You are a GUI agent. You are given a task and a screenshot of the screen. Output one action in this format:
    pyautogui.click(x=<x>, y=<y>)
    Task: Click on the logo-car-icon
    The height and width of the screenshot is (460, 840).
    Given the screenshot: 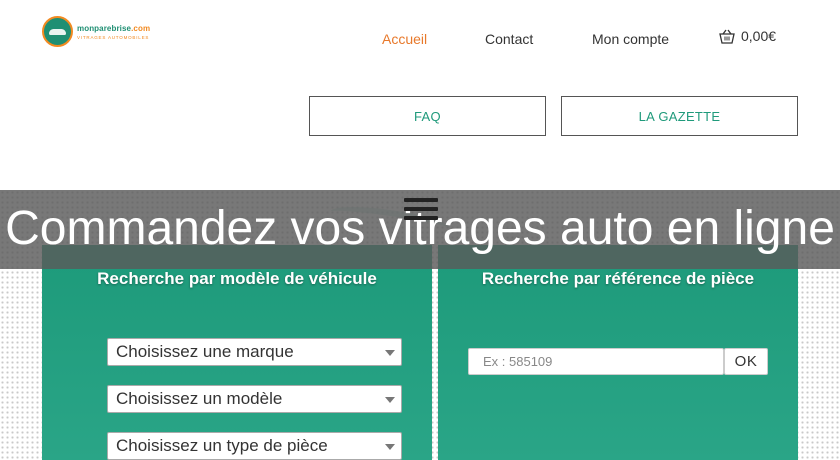 What is the action you would take?
    pyautogui.click(x=57, y=31)
    